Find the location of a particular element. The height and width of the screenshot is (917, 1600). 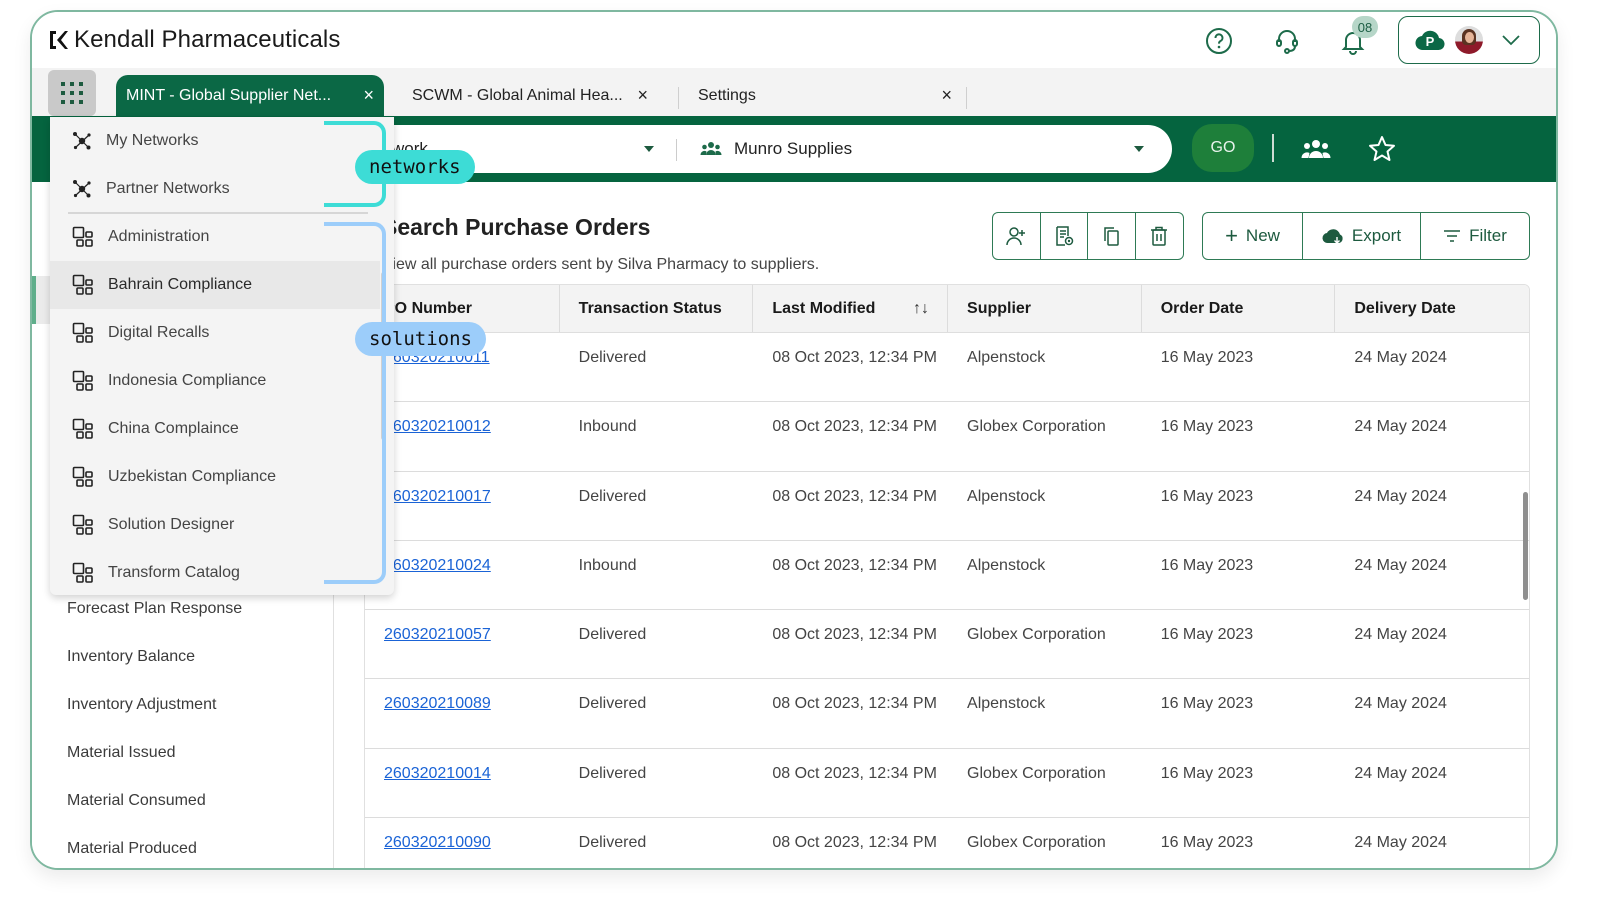

trash-icon is located at coordinates (1159, 236).